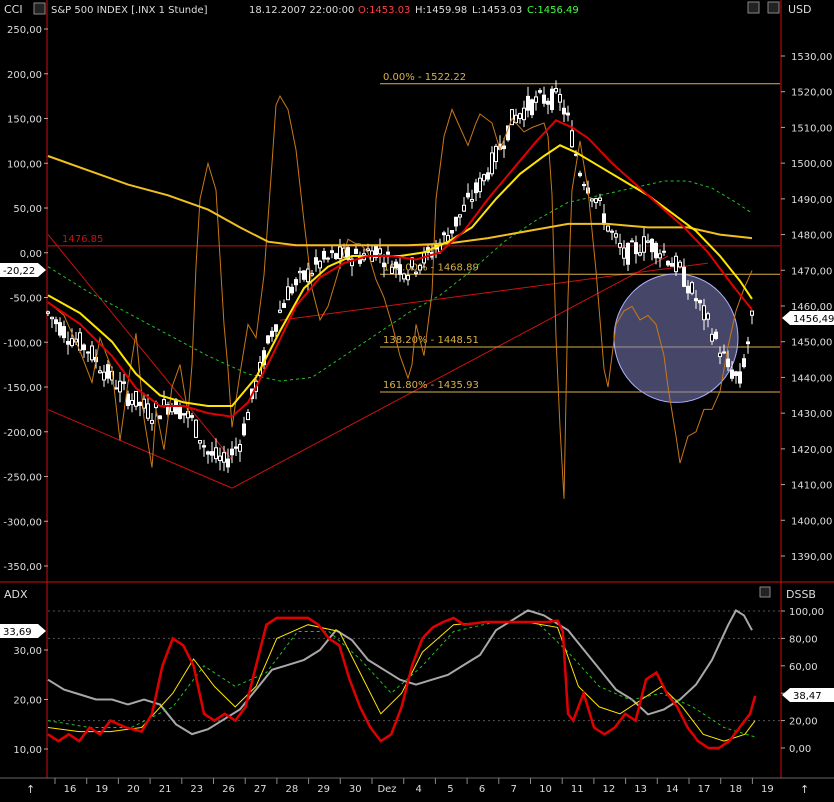 The width and height of the screenshot is (834, 802). What do you see at coordinates (497, 10) in the screenshot?
I see `low-value: L:1453.03` at bounding box center [497, 10].